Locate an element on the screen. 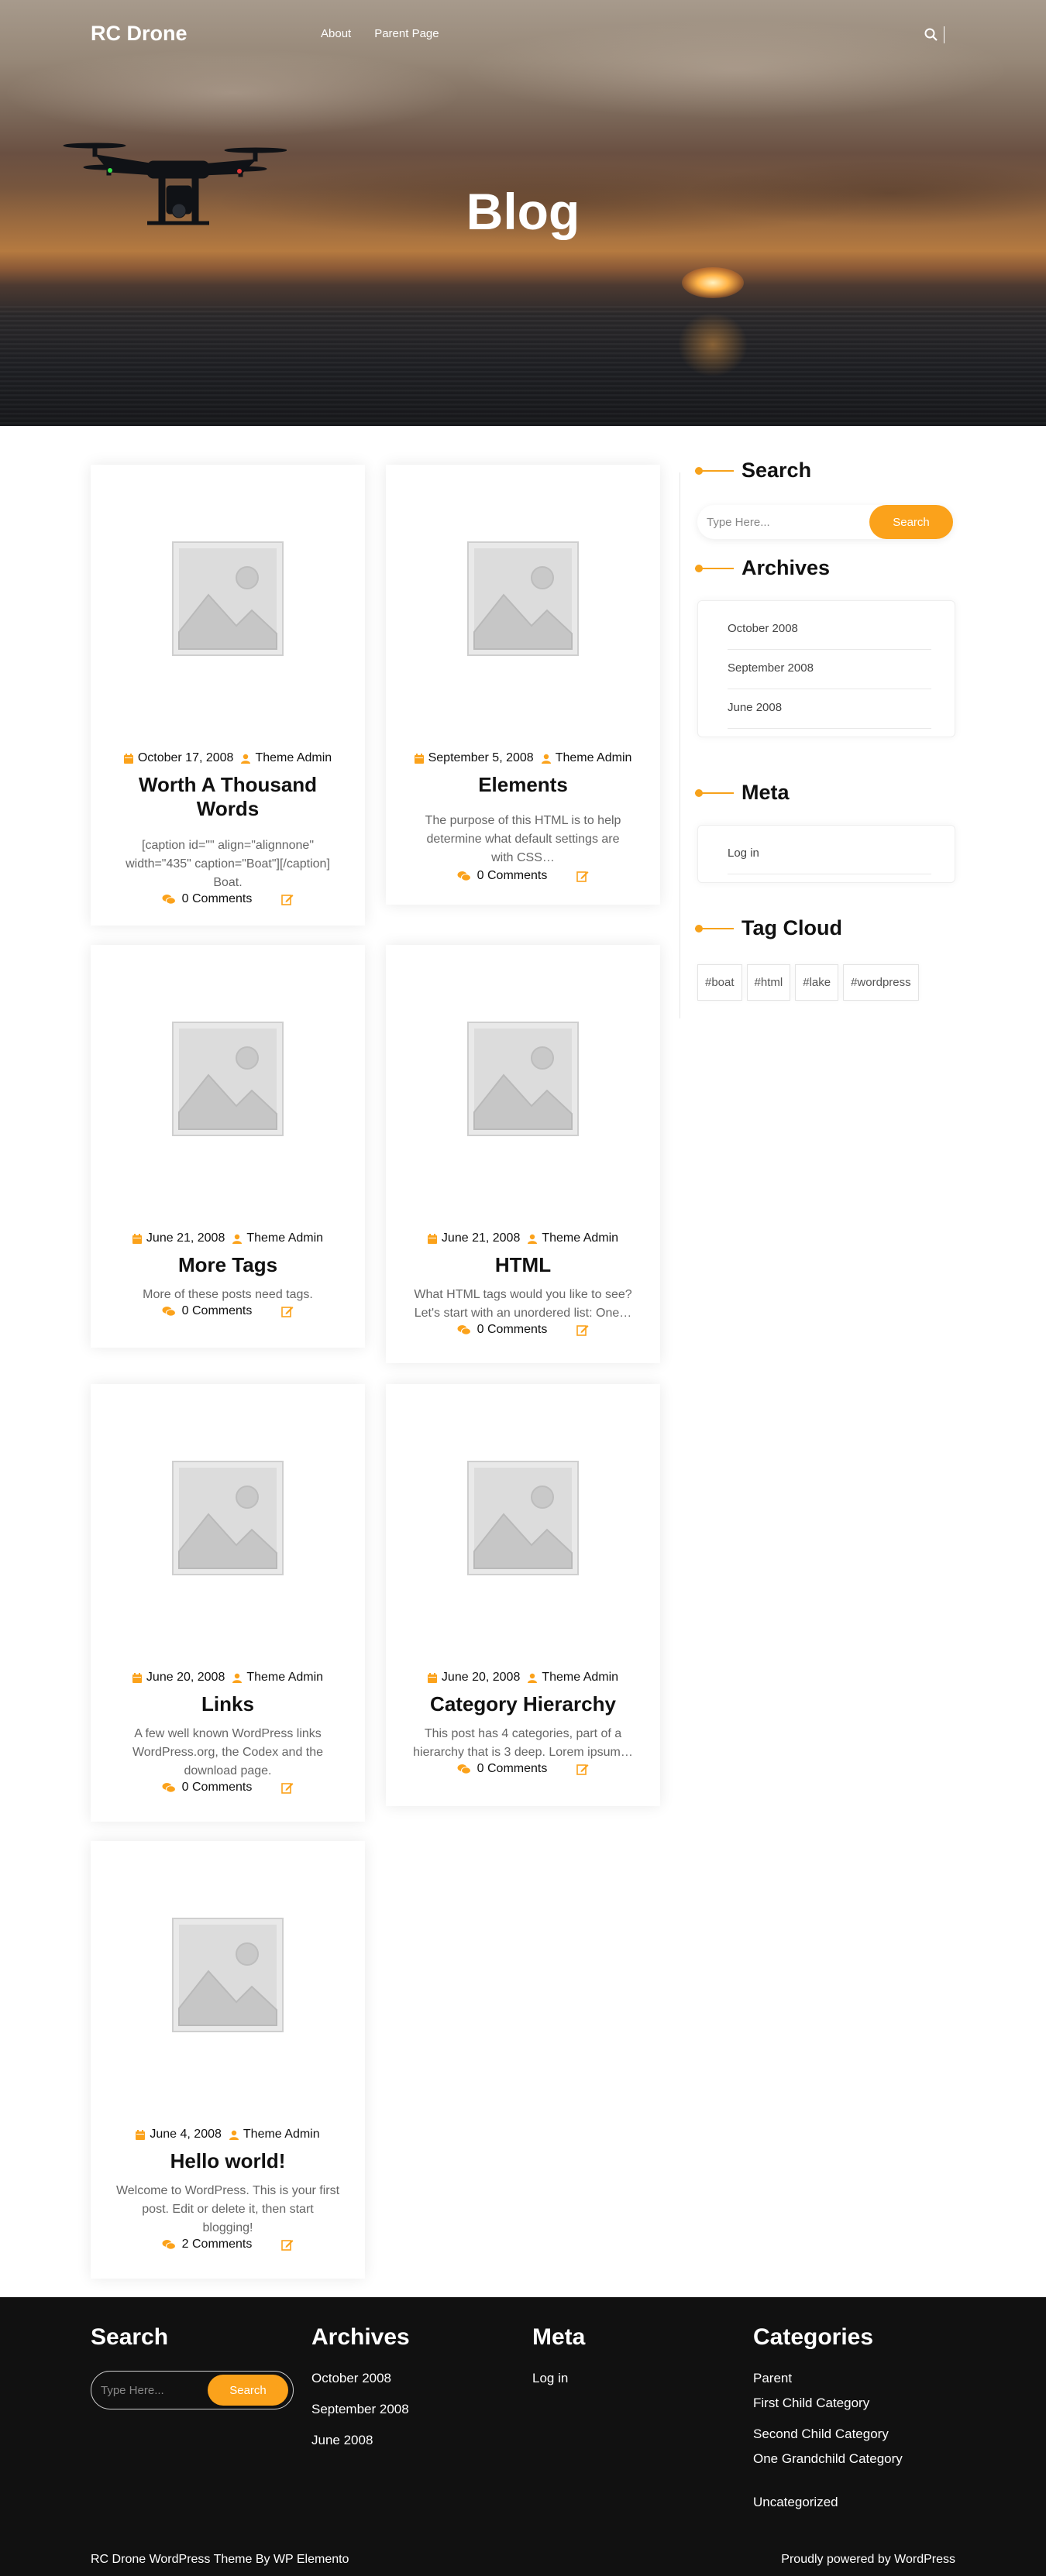 The width and height of the screenshot is (1046, 2576). post-title-line: Worth A Thousand is located at coordinates (227, 785).